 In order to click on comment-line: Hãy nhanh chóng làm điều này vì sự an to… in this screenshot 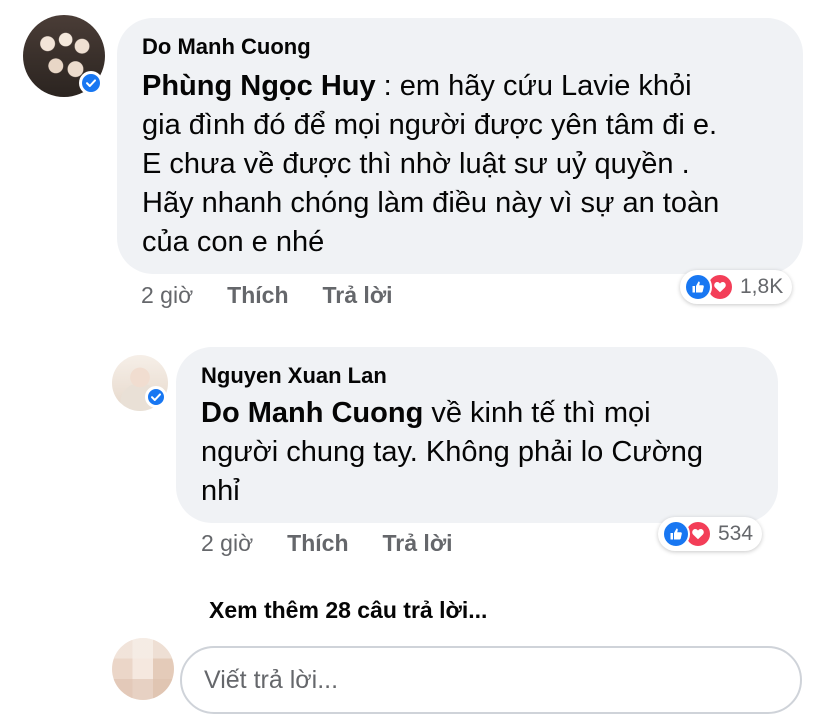, I will do `click(431, 203)`.